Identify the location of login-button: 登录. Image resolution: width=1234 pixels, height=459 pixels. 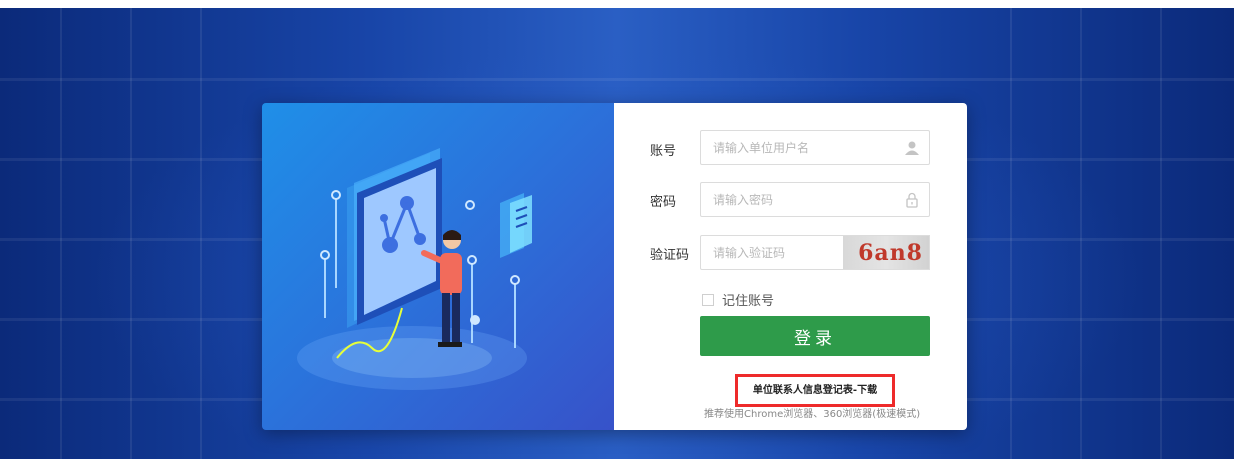
(815, 336).